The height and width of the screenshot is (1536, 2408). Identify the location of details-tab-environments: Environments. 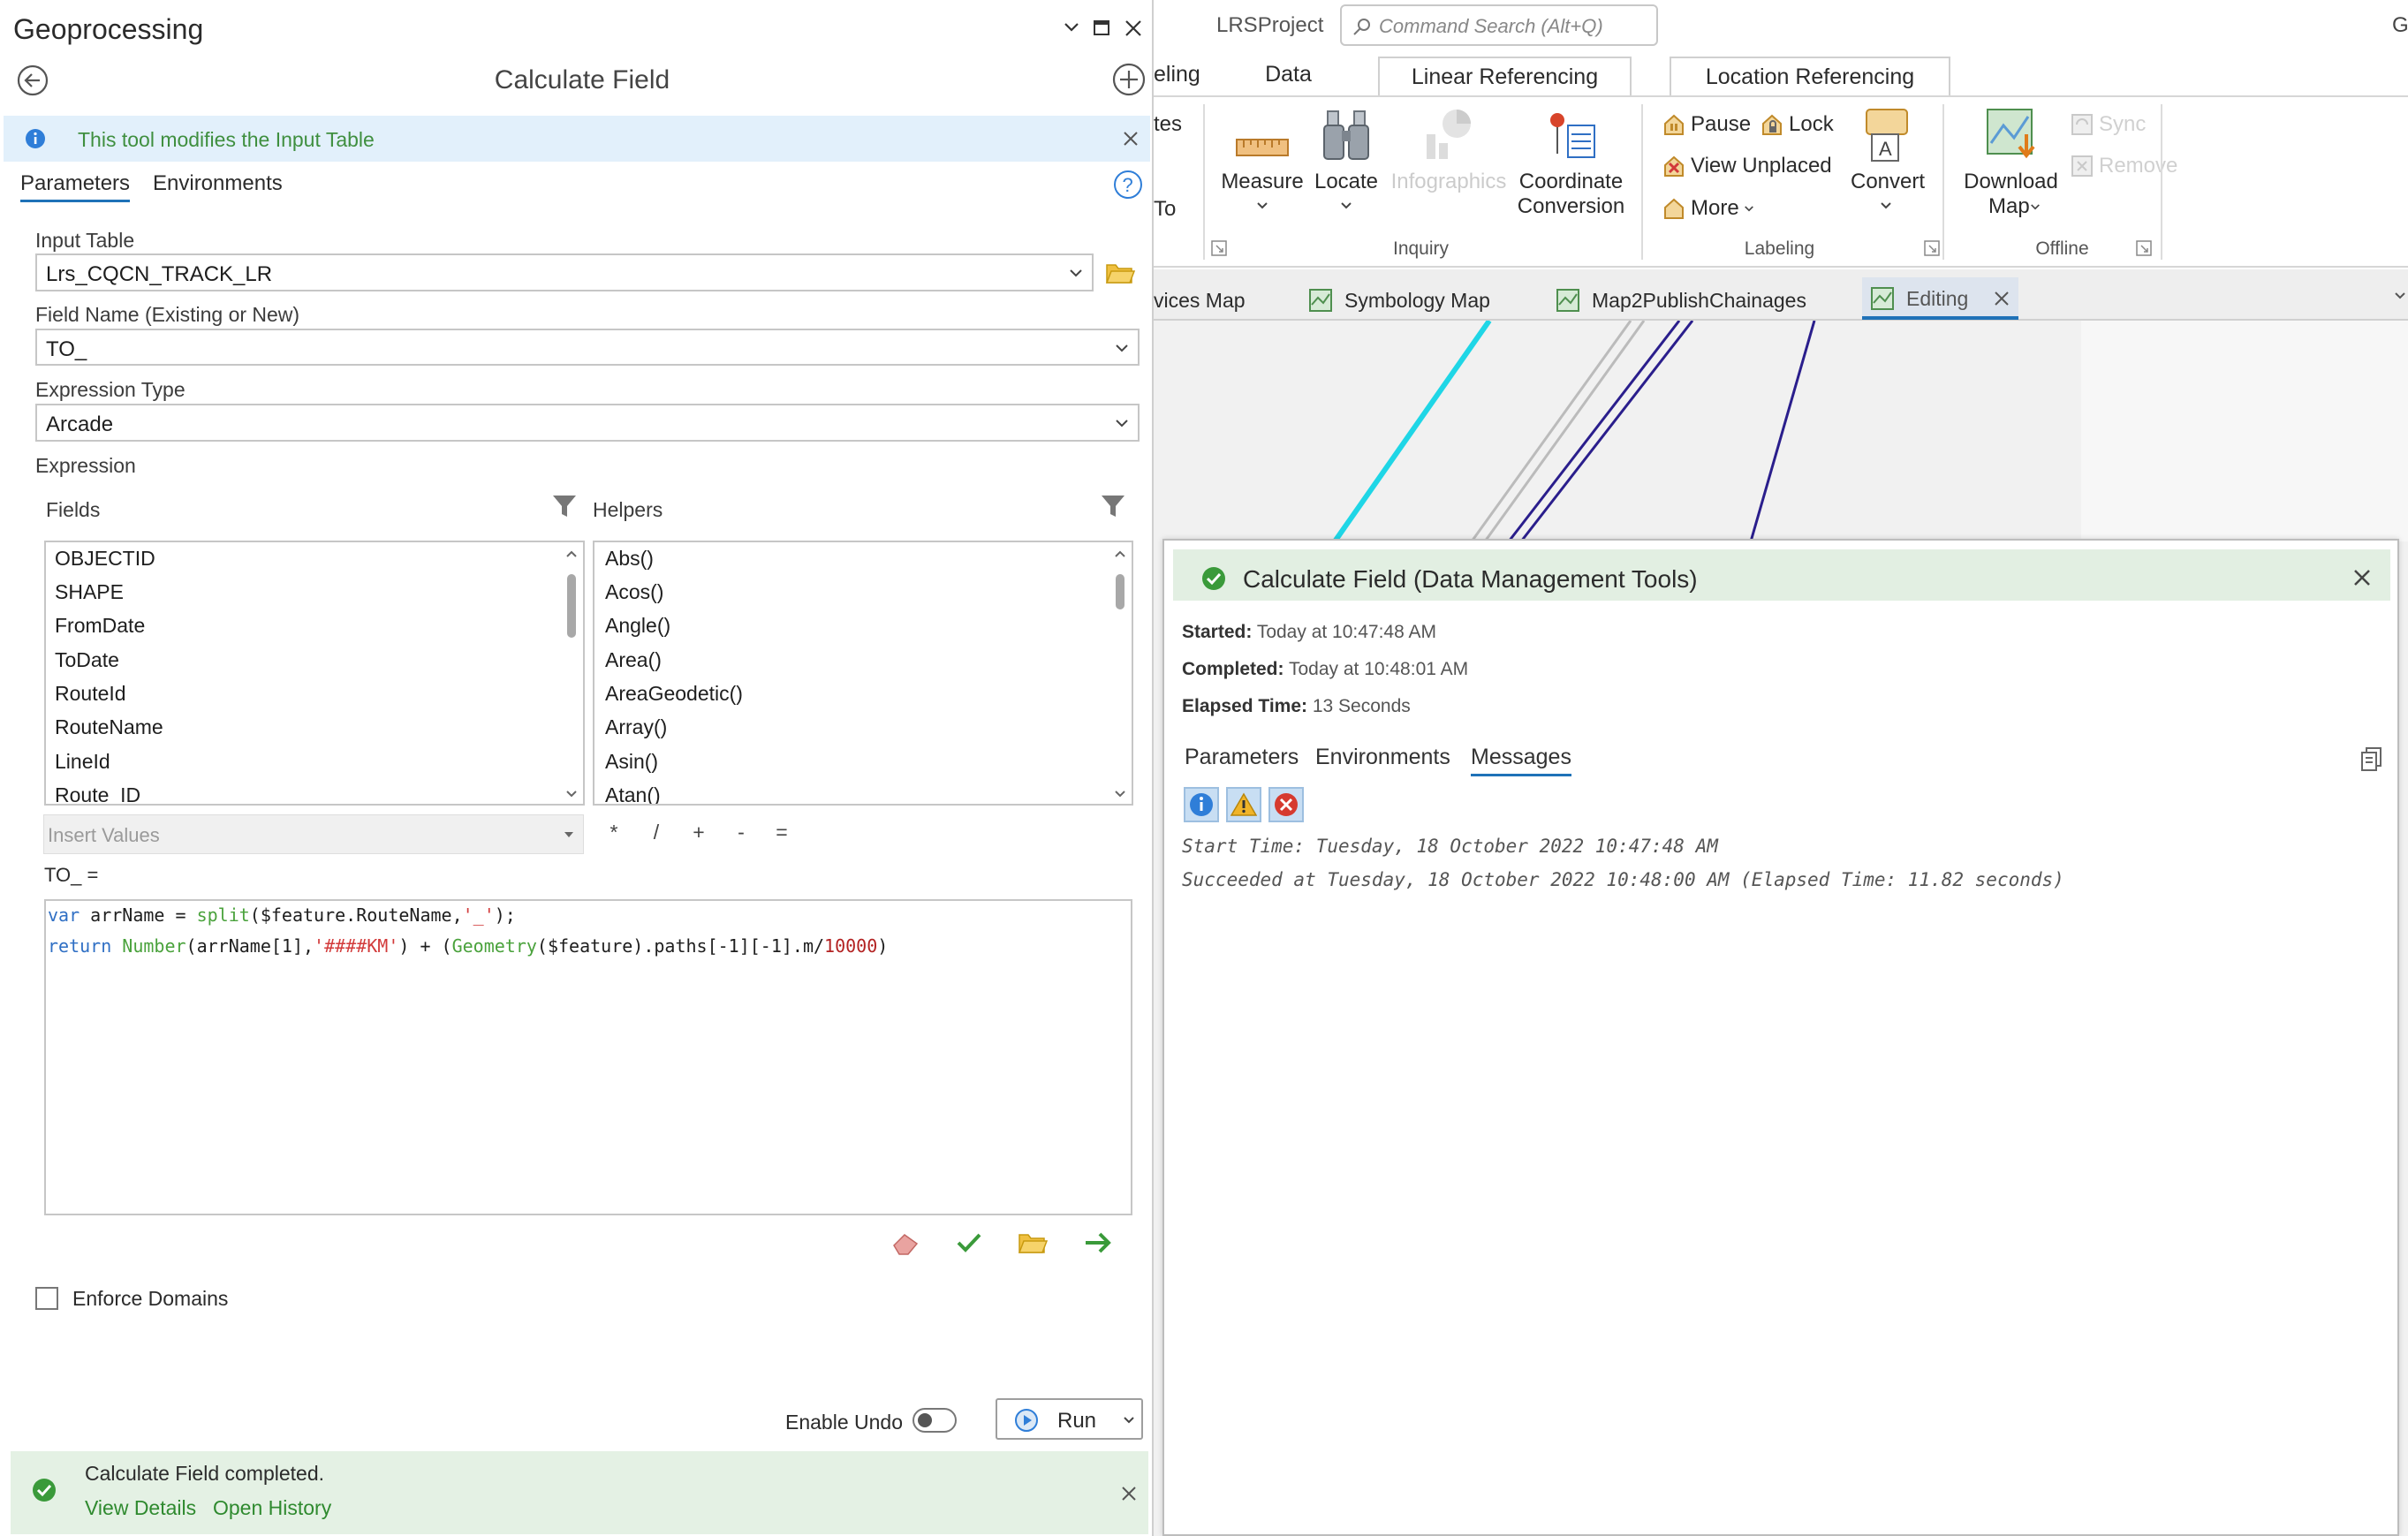
(1382, 757).